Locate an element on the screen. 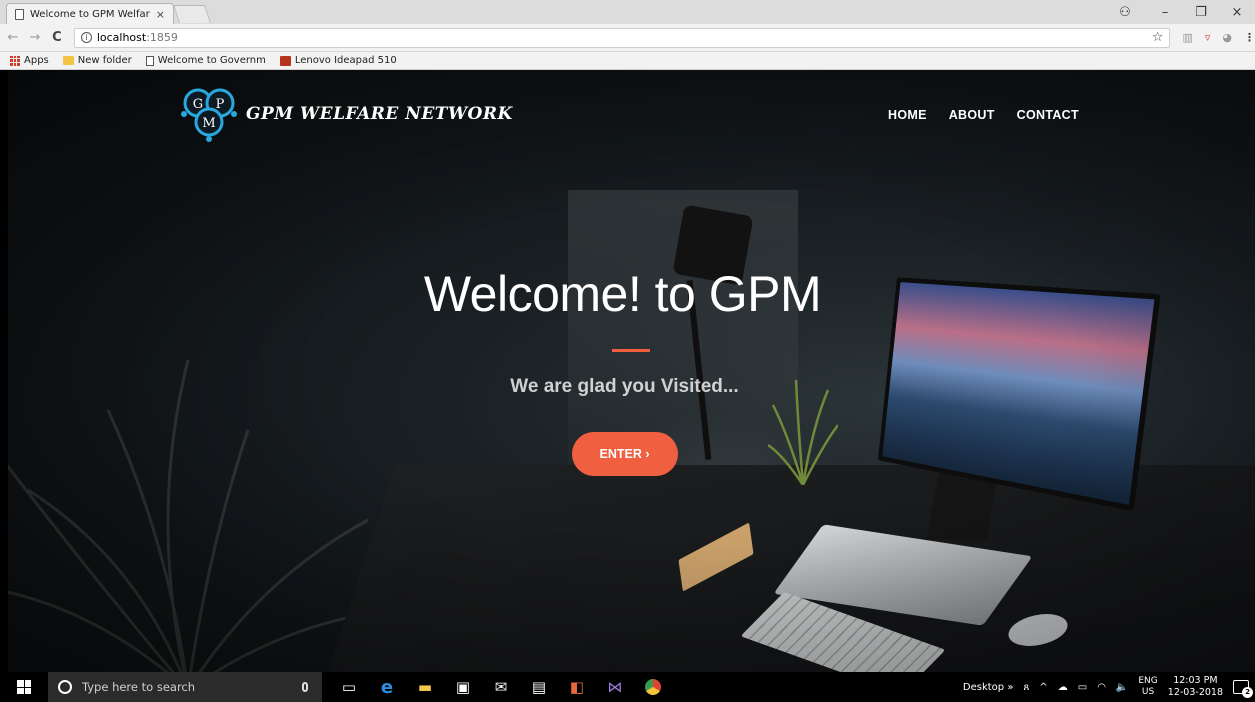 The width and height of the screenshot is (1255, 702). forward-icon: → is located at coordinates (35, 37).